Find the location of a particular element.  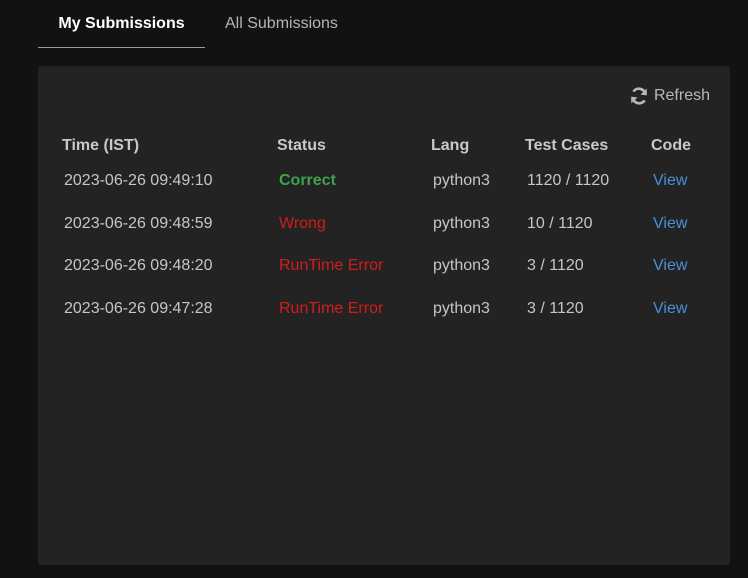

column-header-status: Status is located at coordinates (301, 145).